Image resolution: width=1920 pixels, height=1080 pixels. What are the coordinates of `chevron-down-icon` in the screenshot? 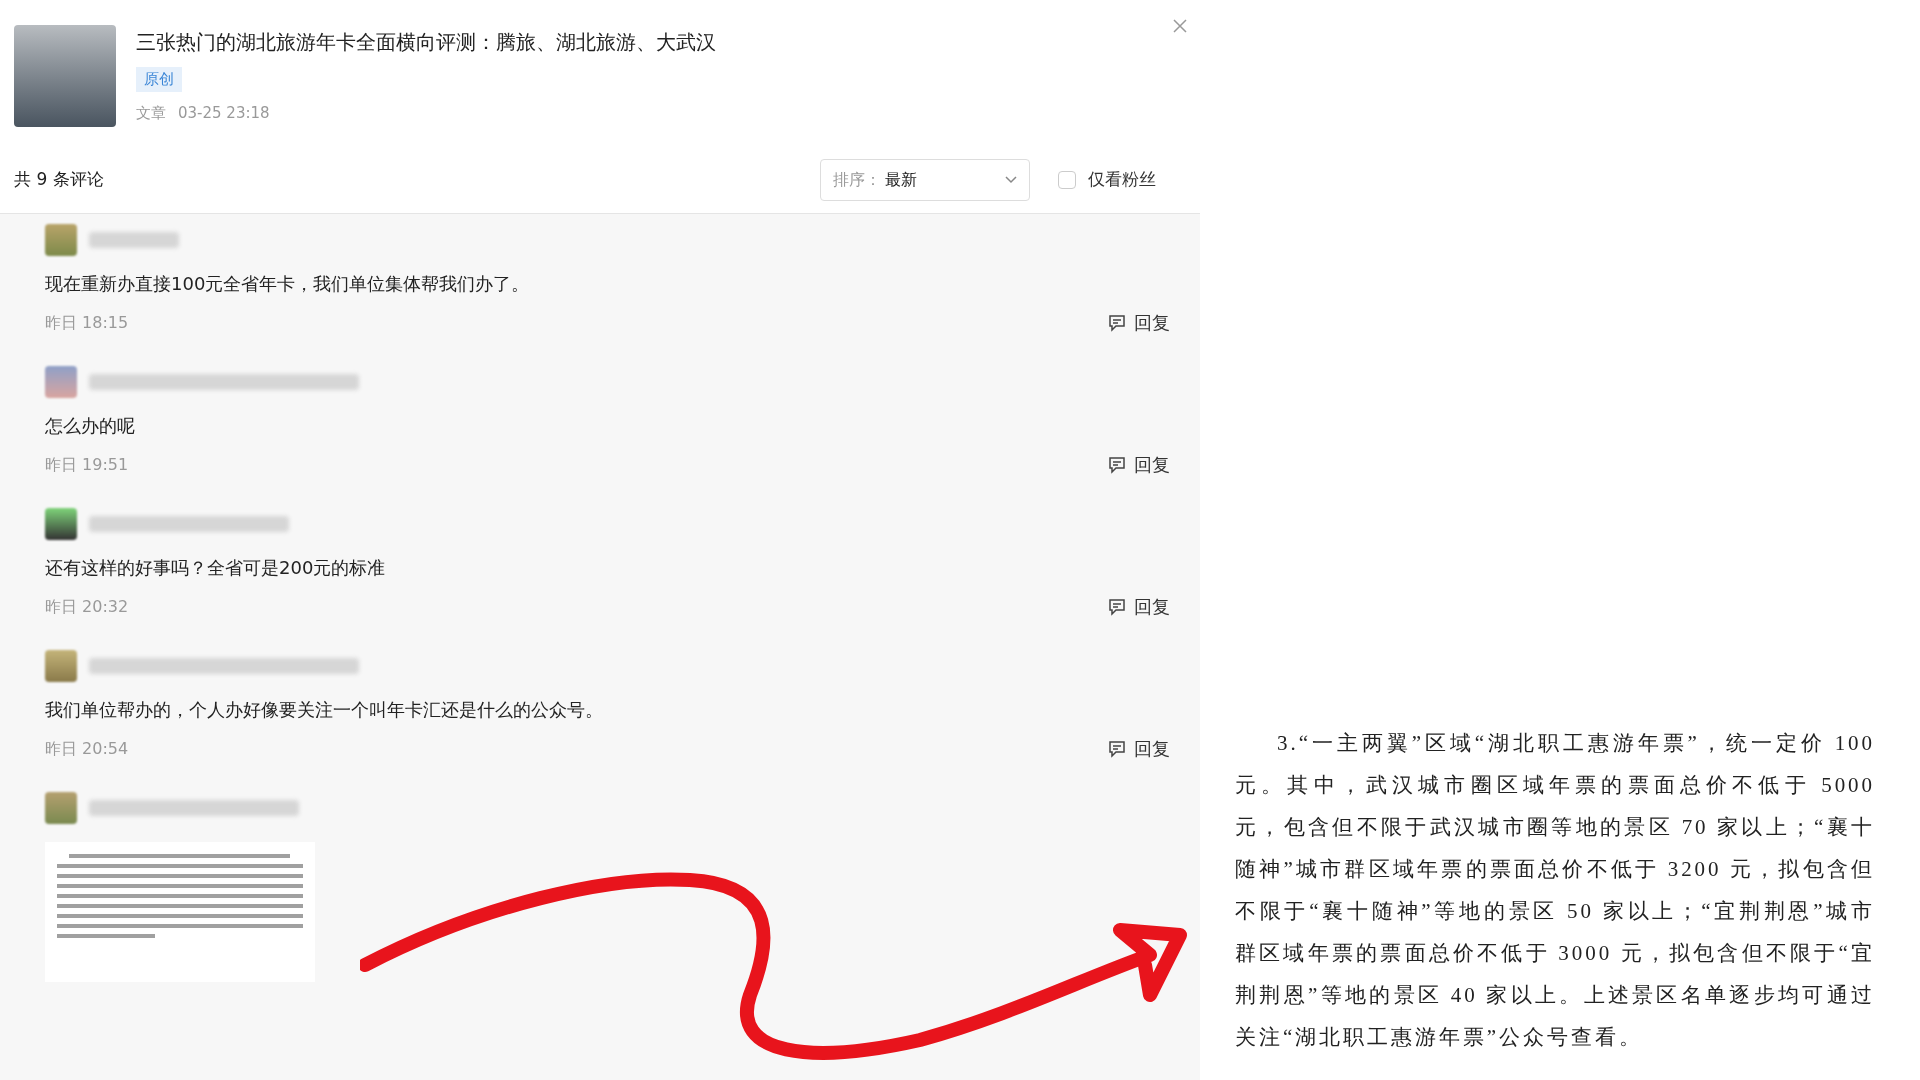 It's located at (1011, 180).